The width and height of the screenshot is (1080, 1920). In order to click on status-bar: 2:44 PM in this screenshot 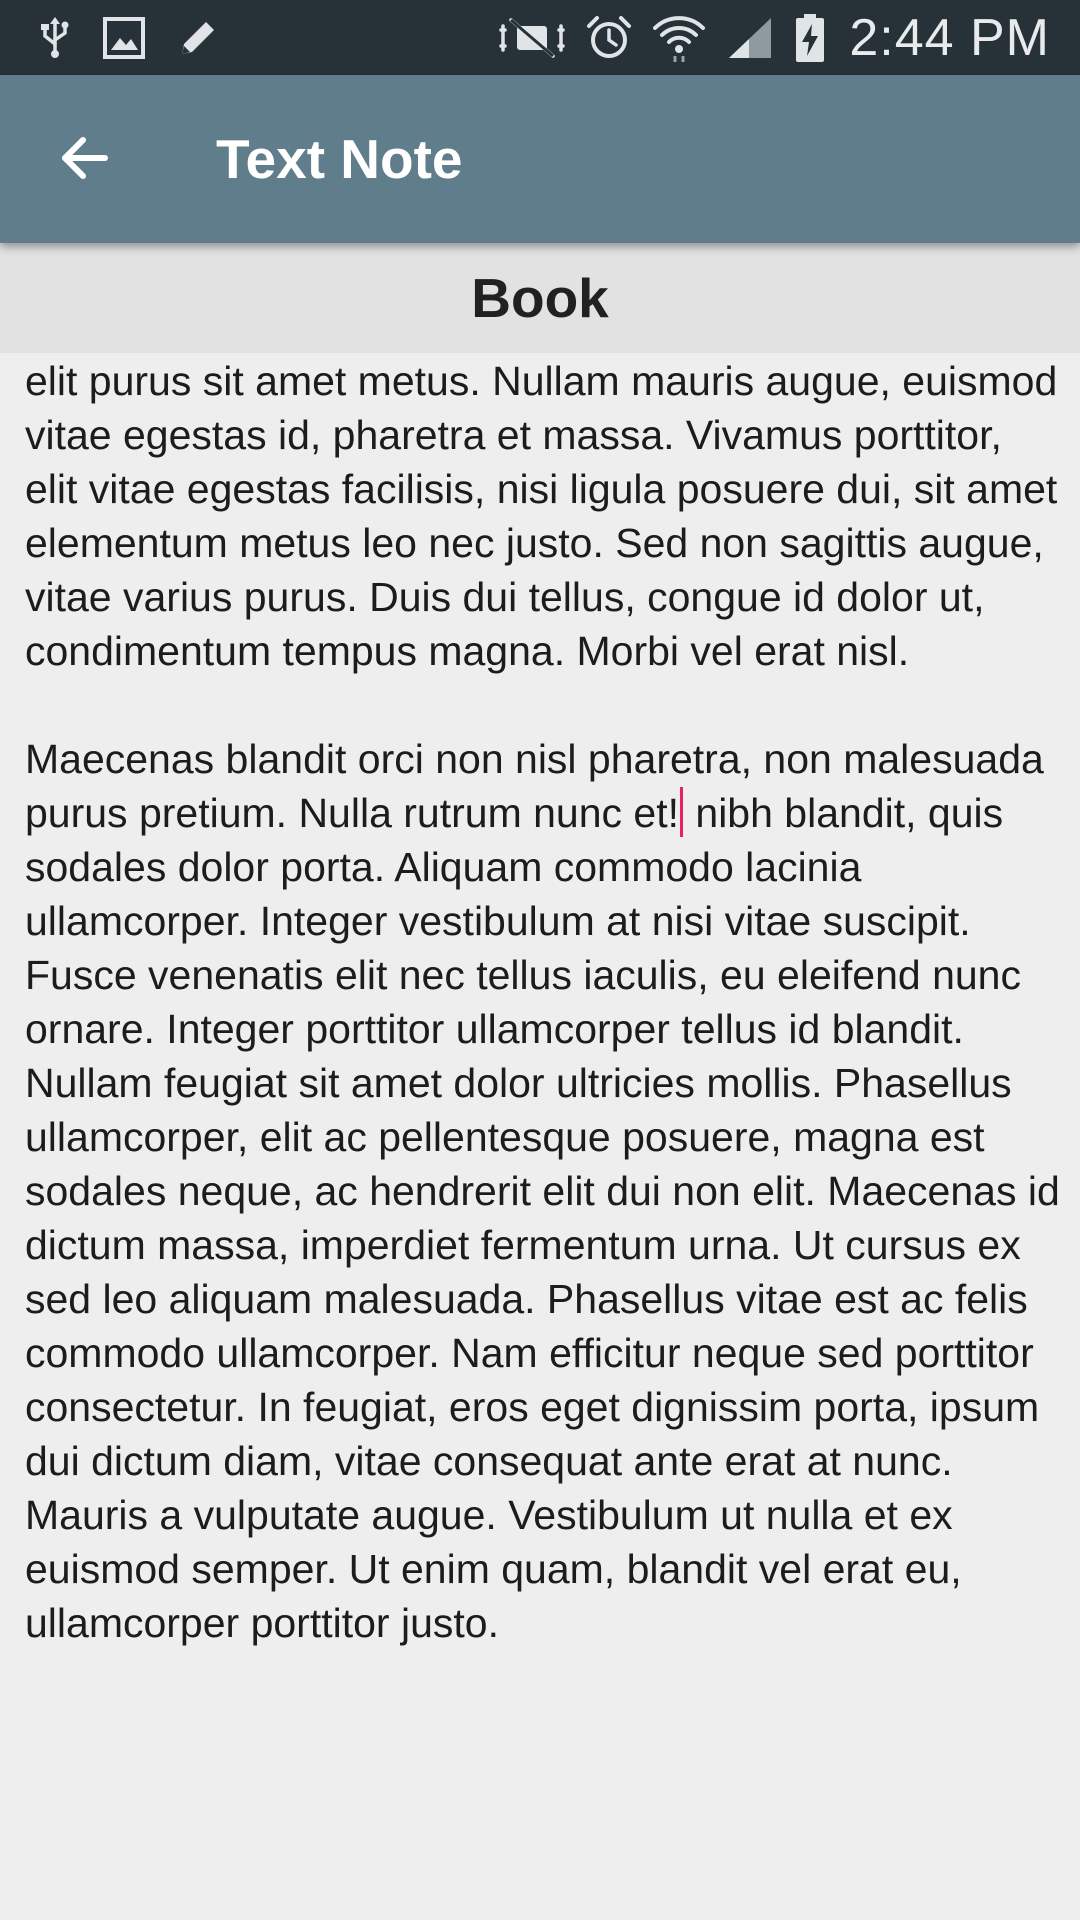, I will do `click(540, 37)`.